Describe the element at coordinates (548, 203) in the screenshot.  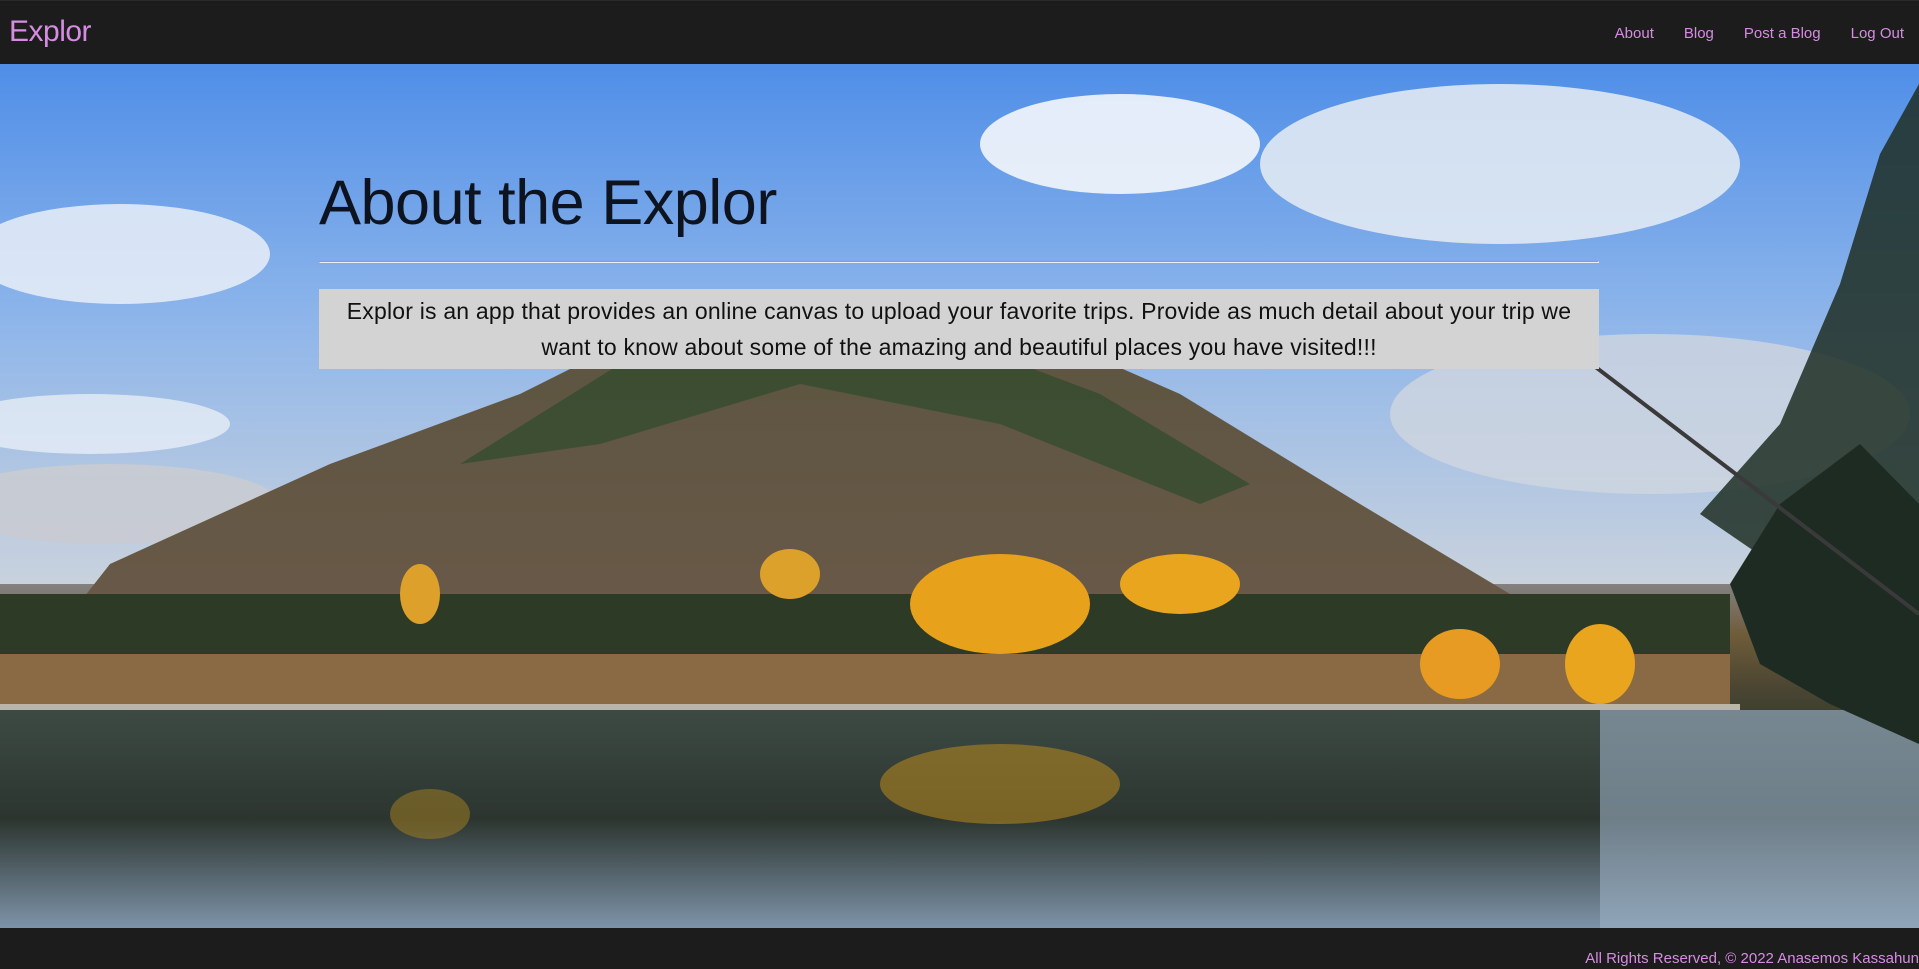
I see `page-title: About the Explor` at that location.